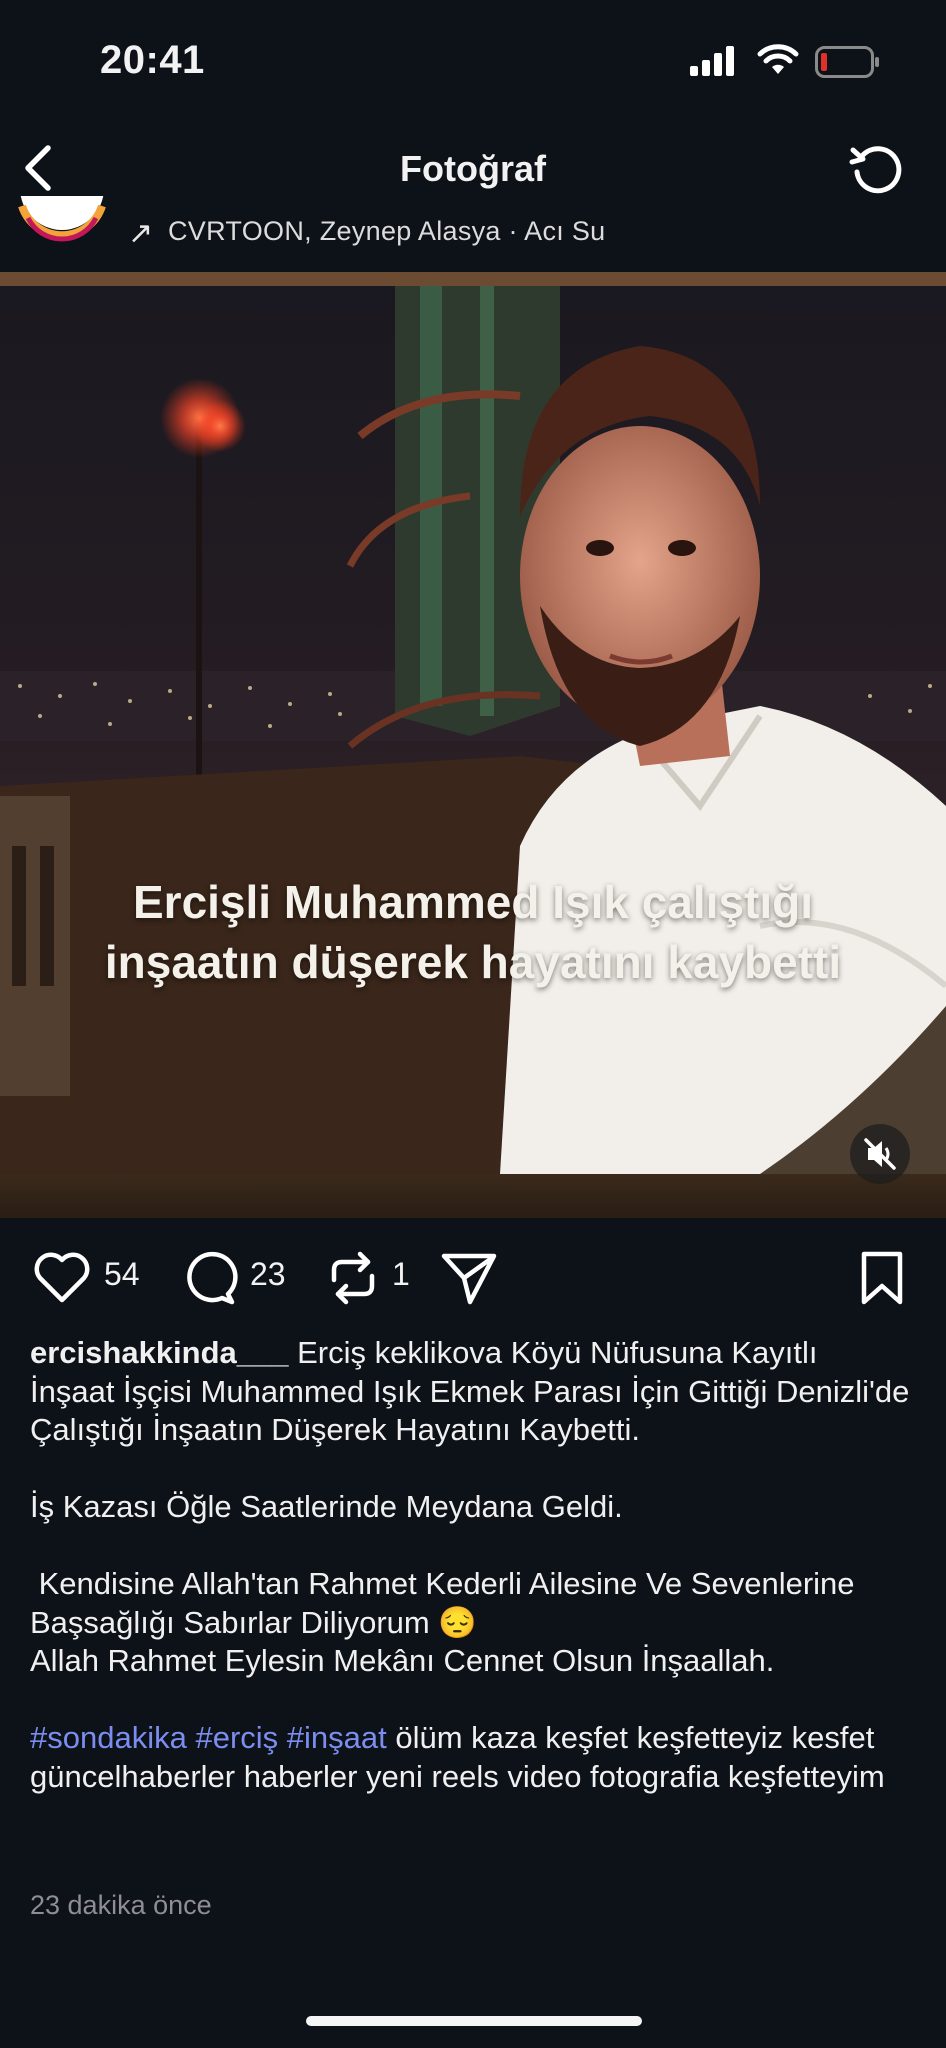 The width and height of the screenshot is (946, 2048). Describe the element at coordinates (210, 1278) in the screenshot. I see `comment-icon` at that location.